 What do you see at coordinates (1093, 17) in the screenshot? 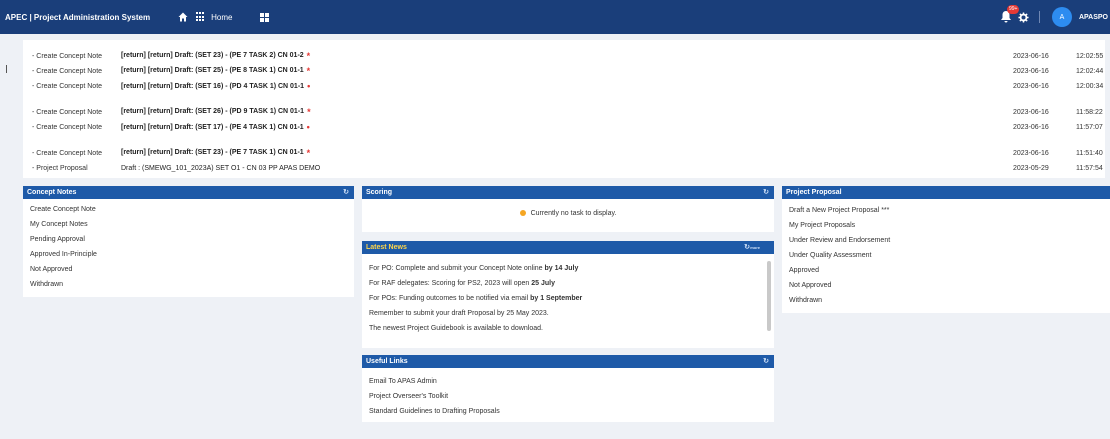
I see `username: APASPO` at bounding box center [1093, 17].